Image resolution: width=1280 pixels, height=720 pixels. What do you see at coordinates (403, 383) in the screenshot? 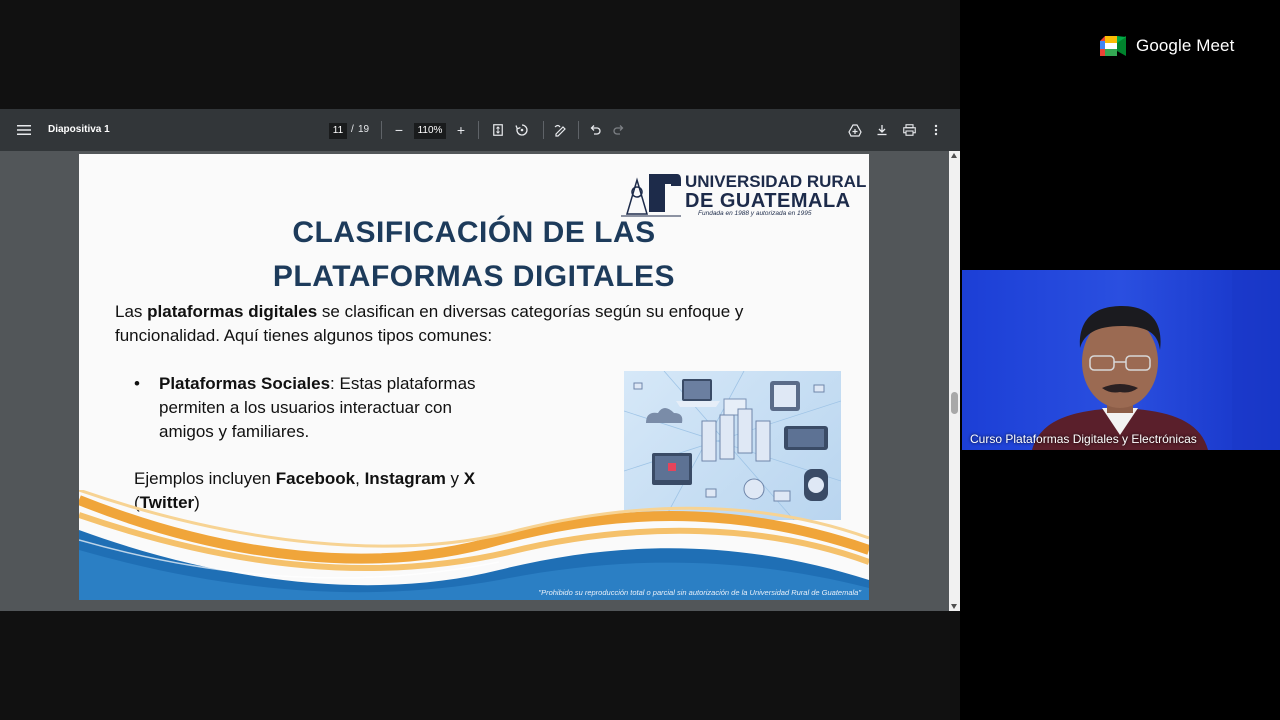
I see `bullet-rest: : Estas plataformas` at bounding box center [403, 383].